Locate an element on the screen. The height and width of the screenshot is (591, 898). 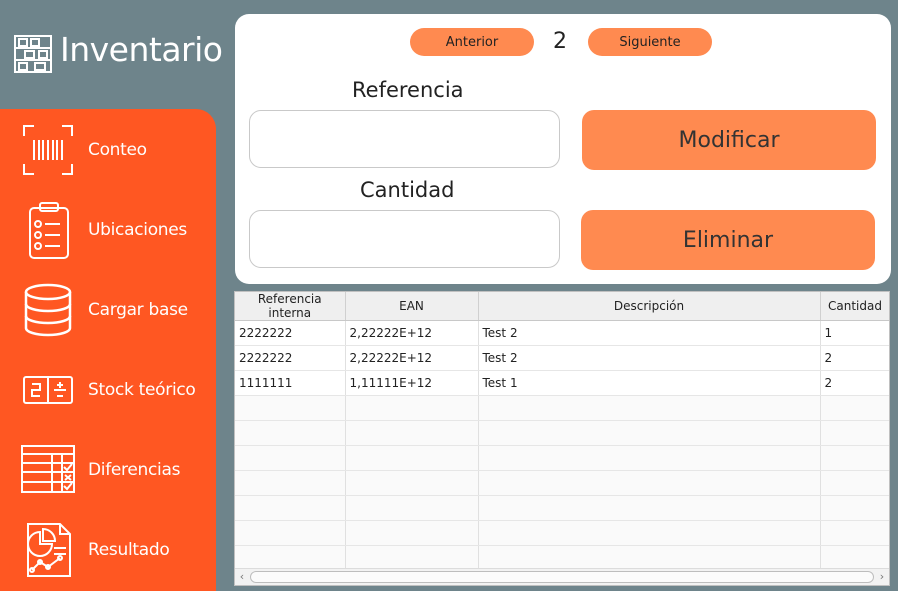
table-row: 1111111 1,11111E+12 Test 1 2 is located at coordinates (562, 383).